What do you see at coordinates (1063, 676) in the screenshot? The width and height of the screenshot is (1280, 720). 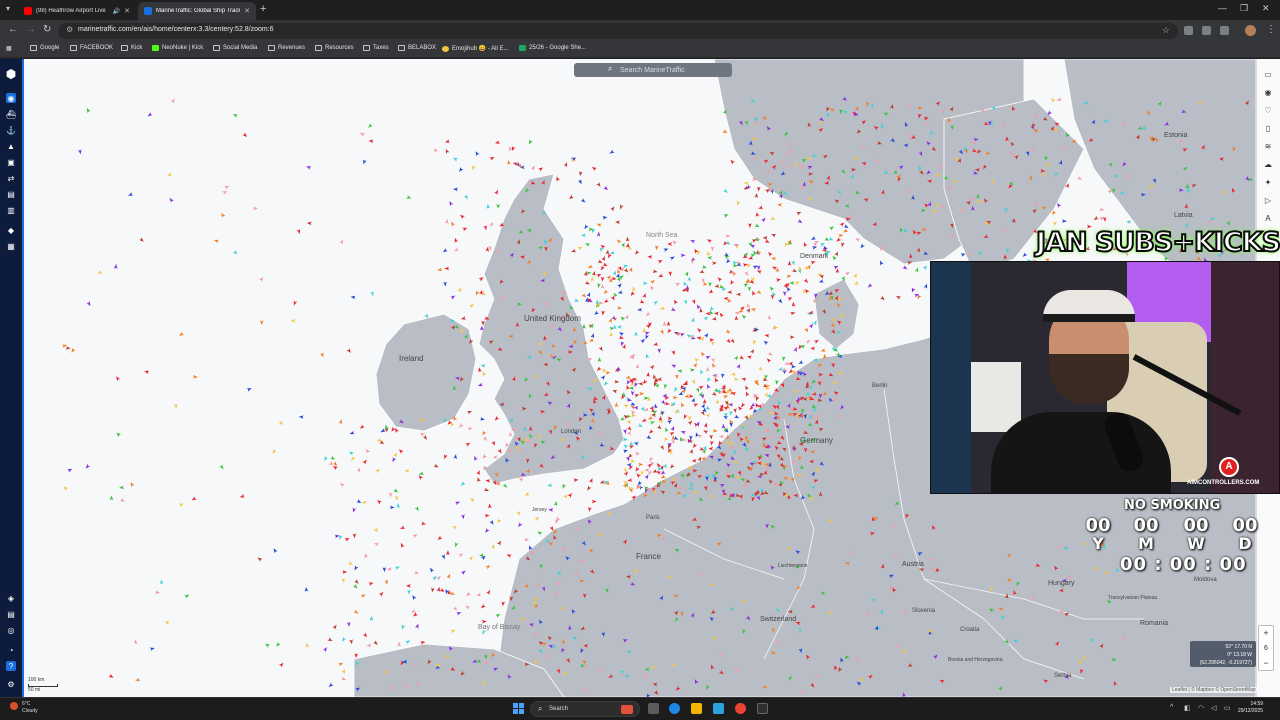 I see `label-serbia: Serbia` at bounding box center [1063, 676].